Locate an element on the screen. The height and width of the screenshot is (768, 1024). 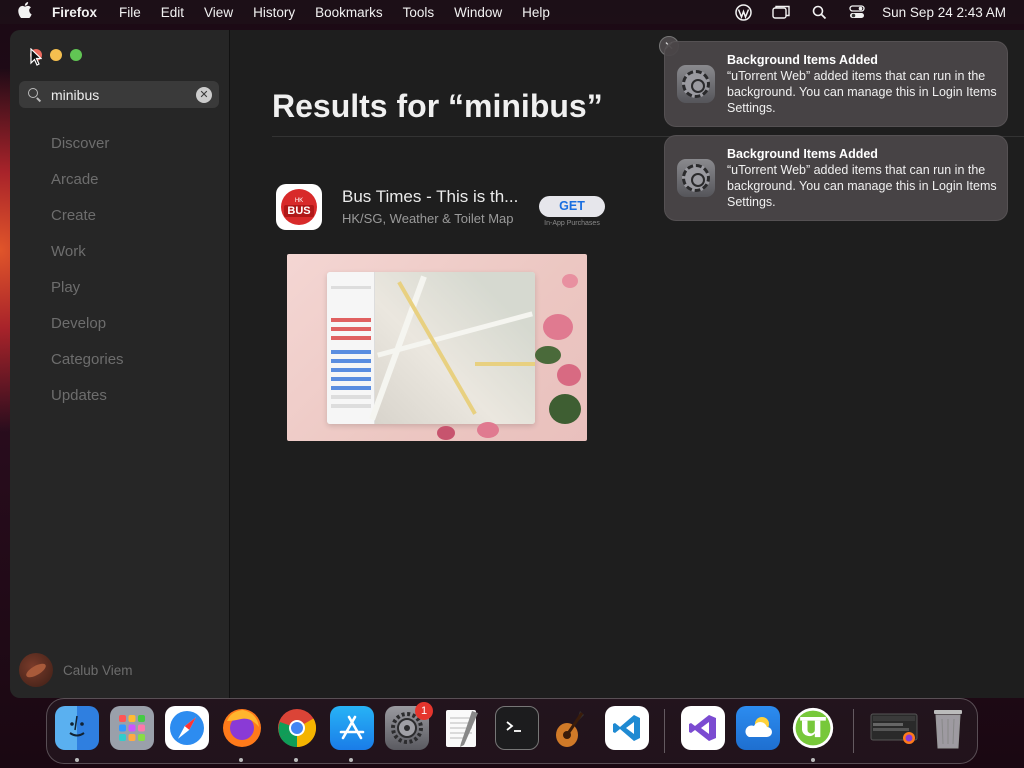
firefox-icon is located at coordinates (242, 728).